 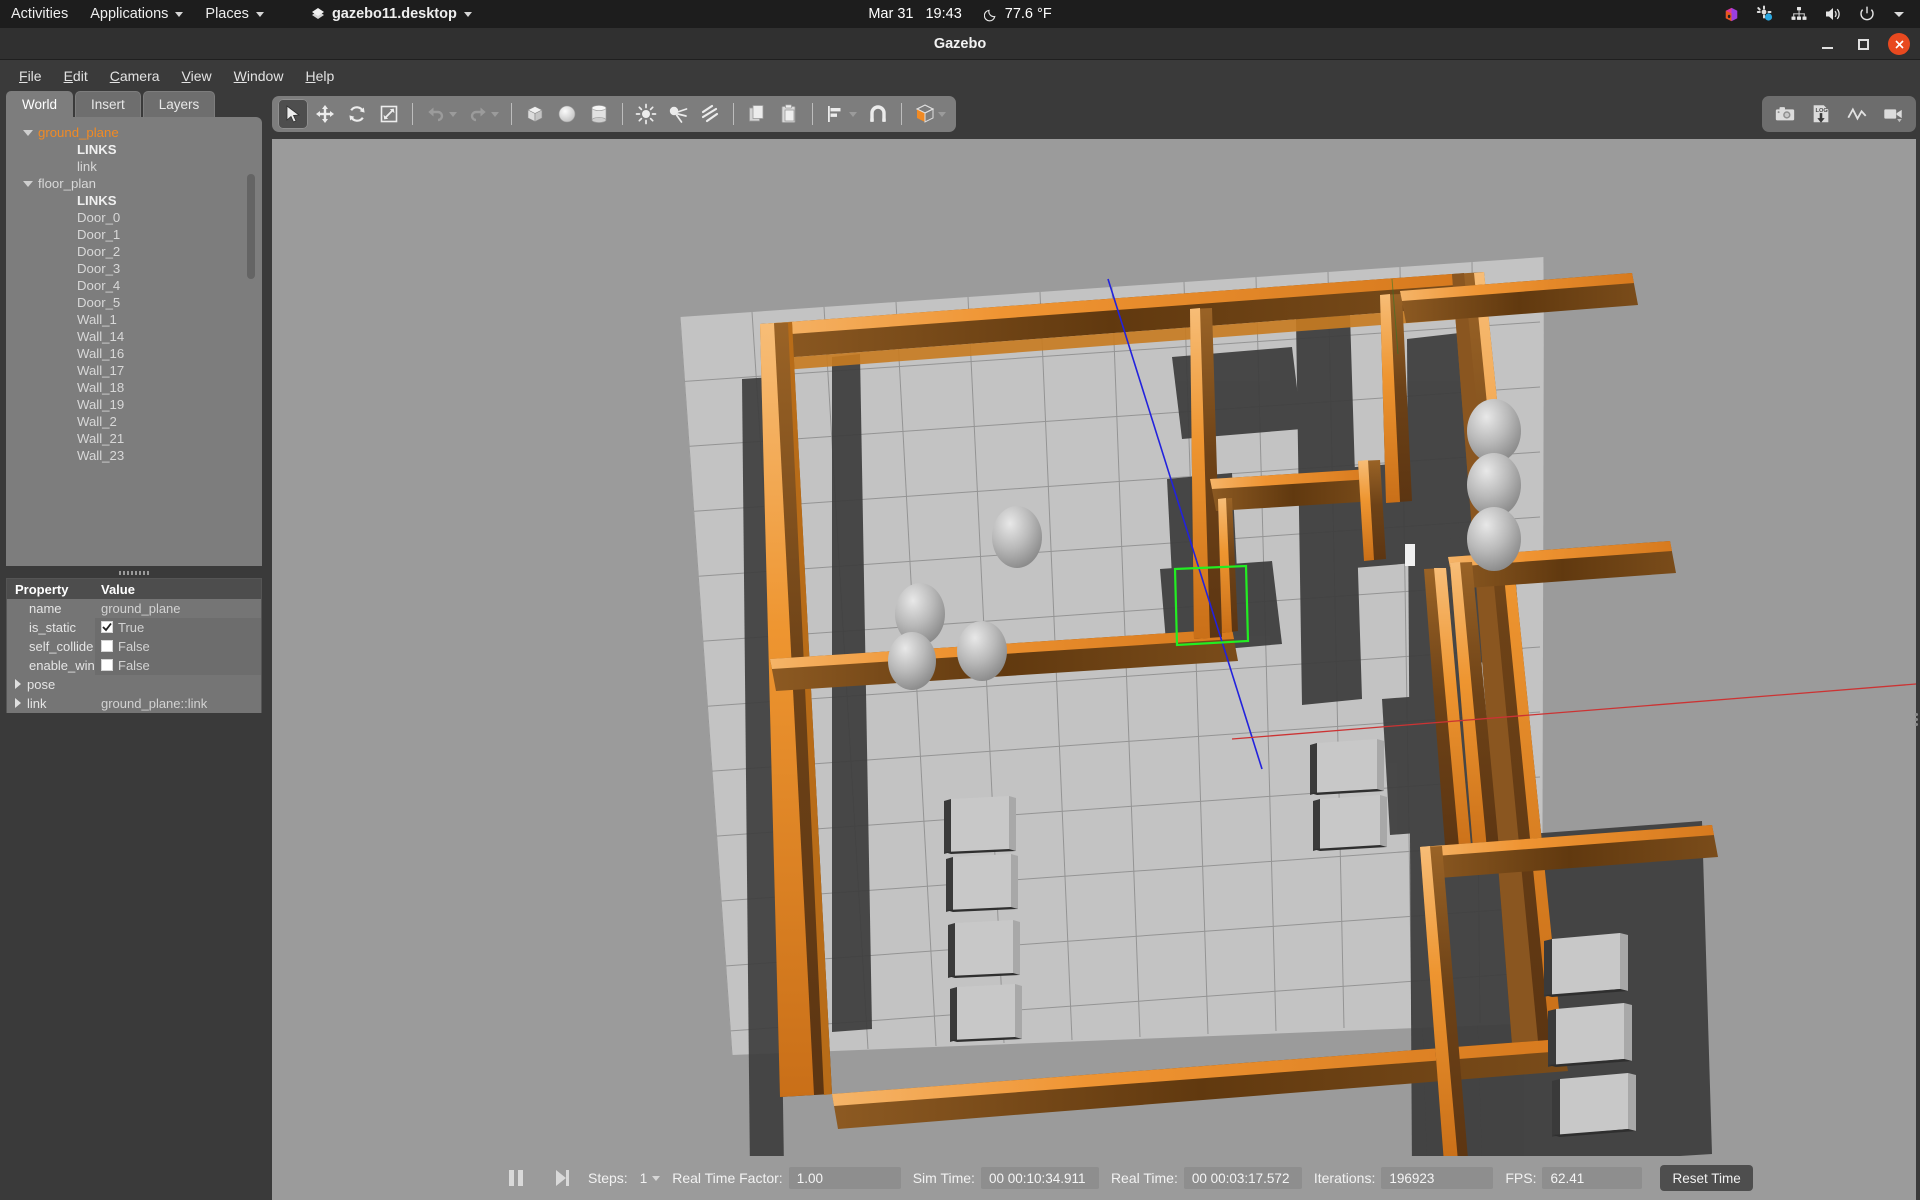 I want to click on select-mode-button, so click(x=293, y=114).